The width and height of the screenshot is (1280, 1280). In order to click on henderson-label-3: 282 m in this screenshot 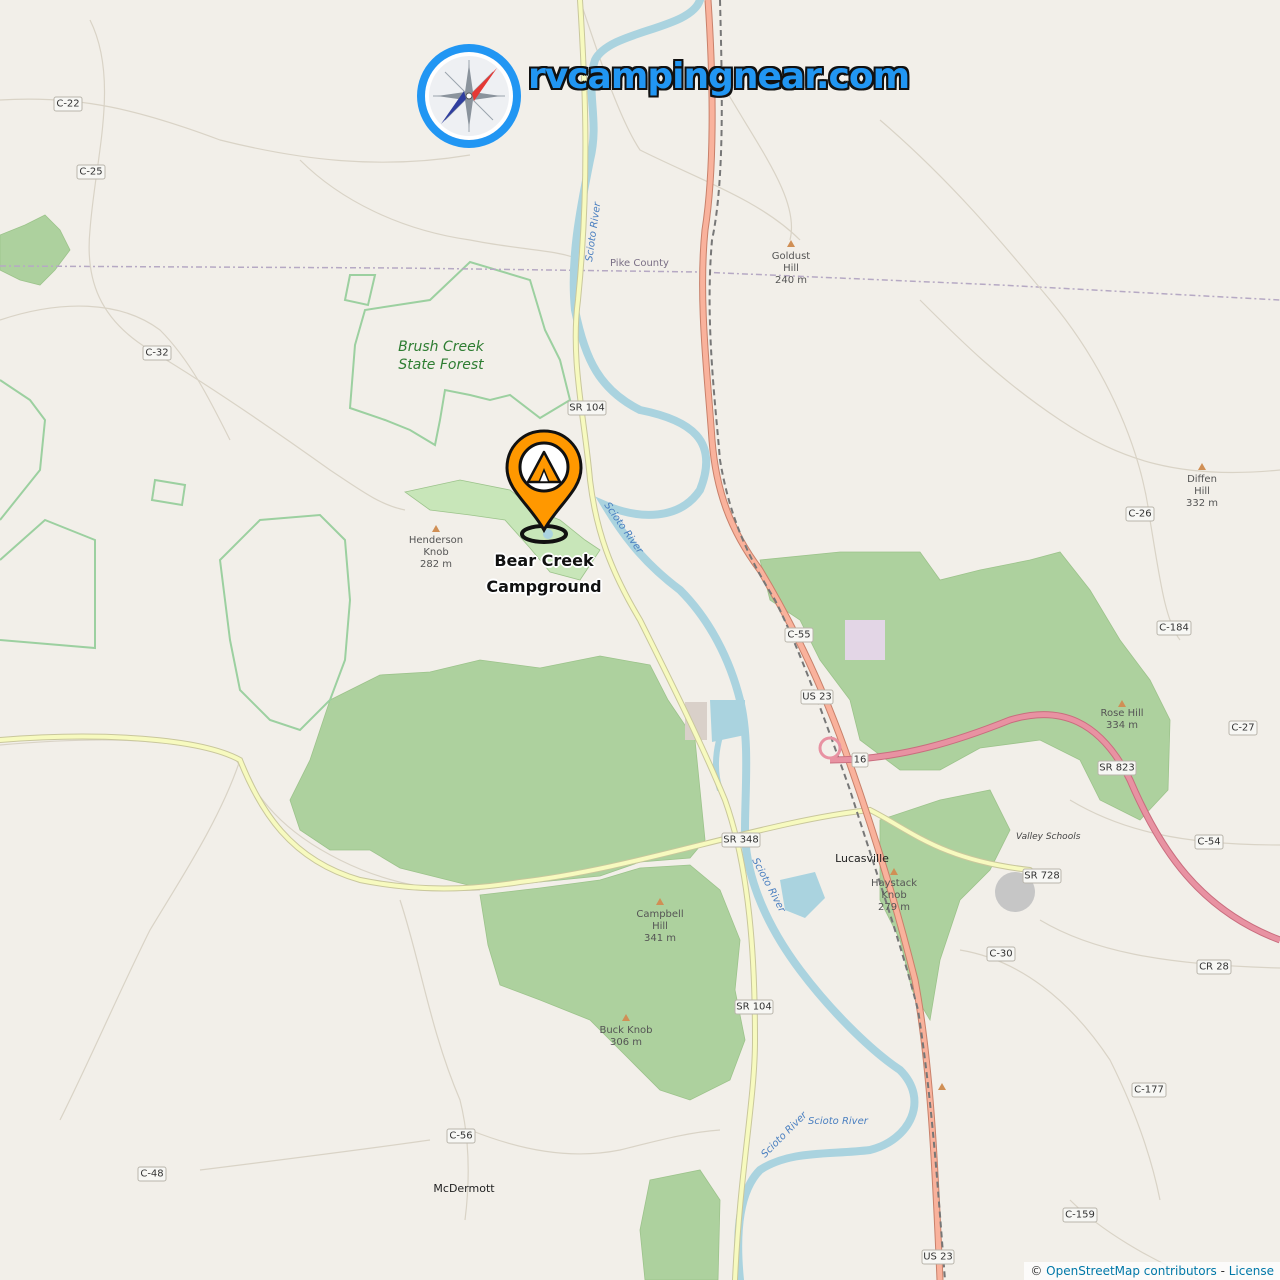, I will do `click(436, 564)`.